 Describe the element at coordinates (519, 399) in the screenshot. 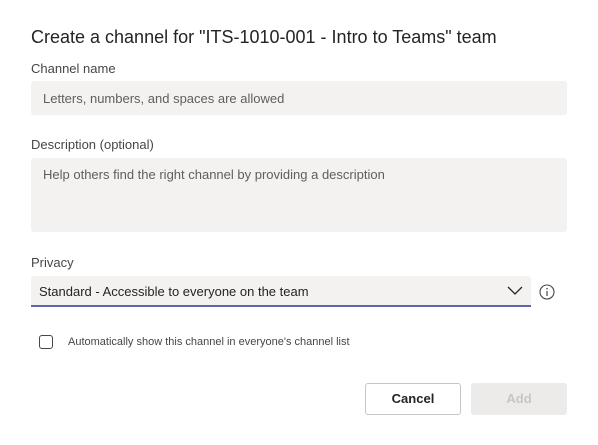

I see `add-button: Add` at that location.